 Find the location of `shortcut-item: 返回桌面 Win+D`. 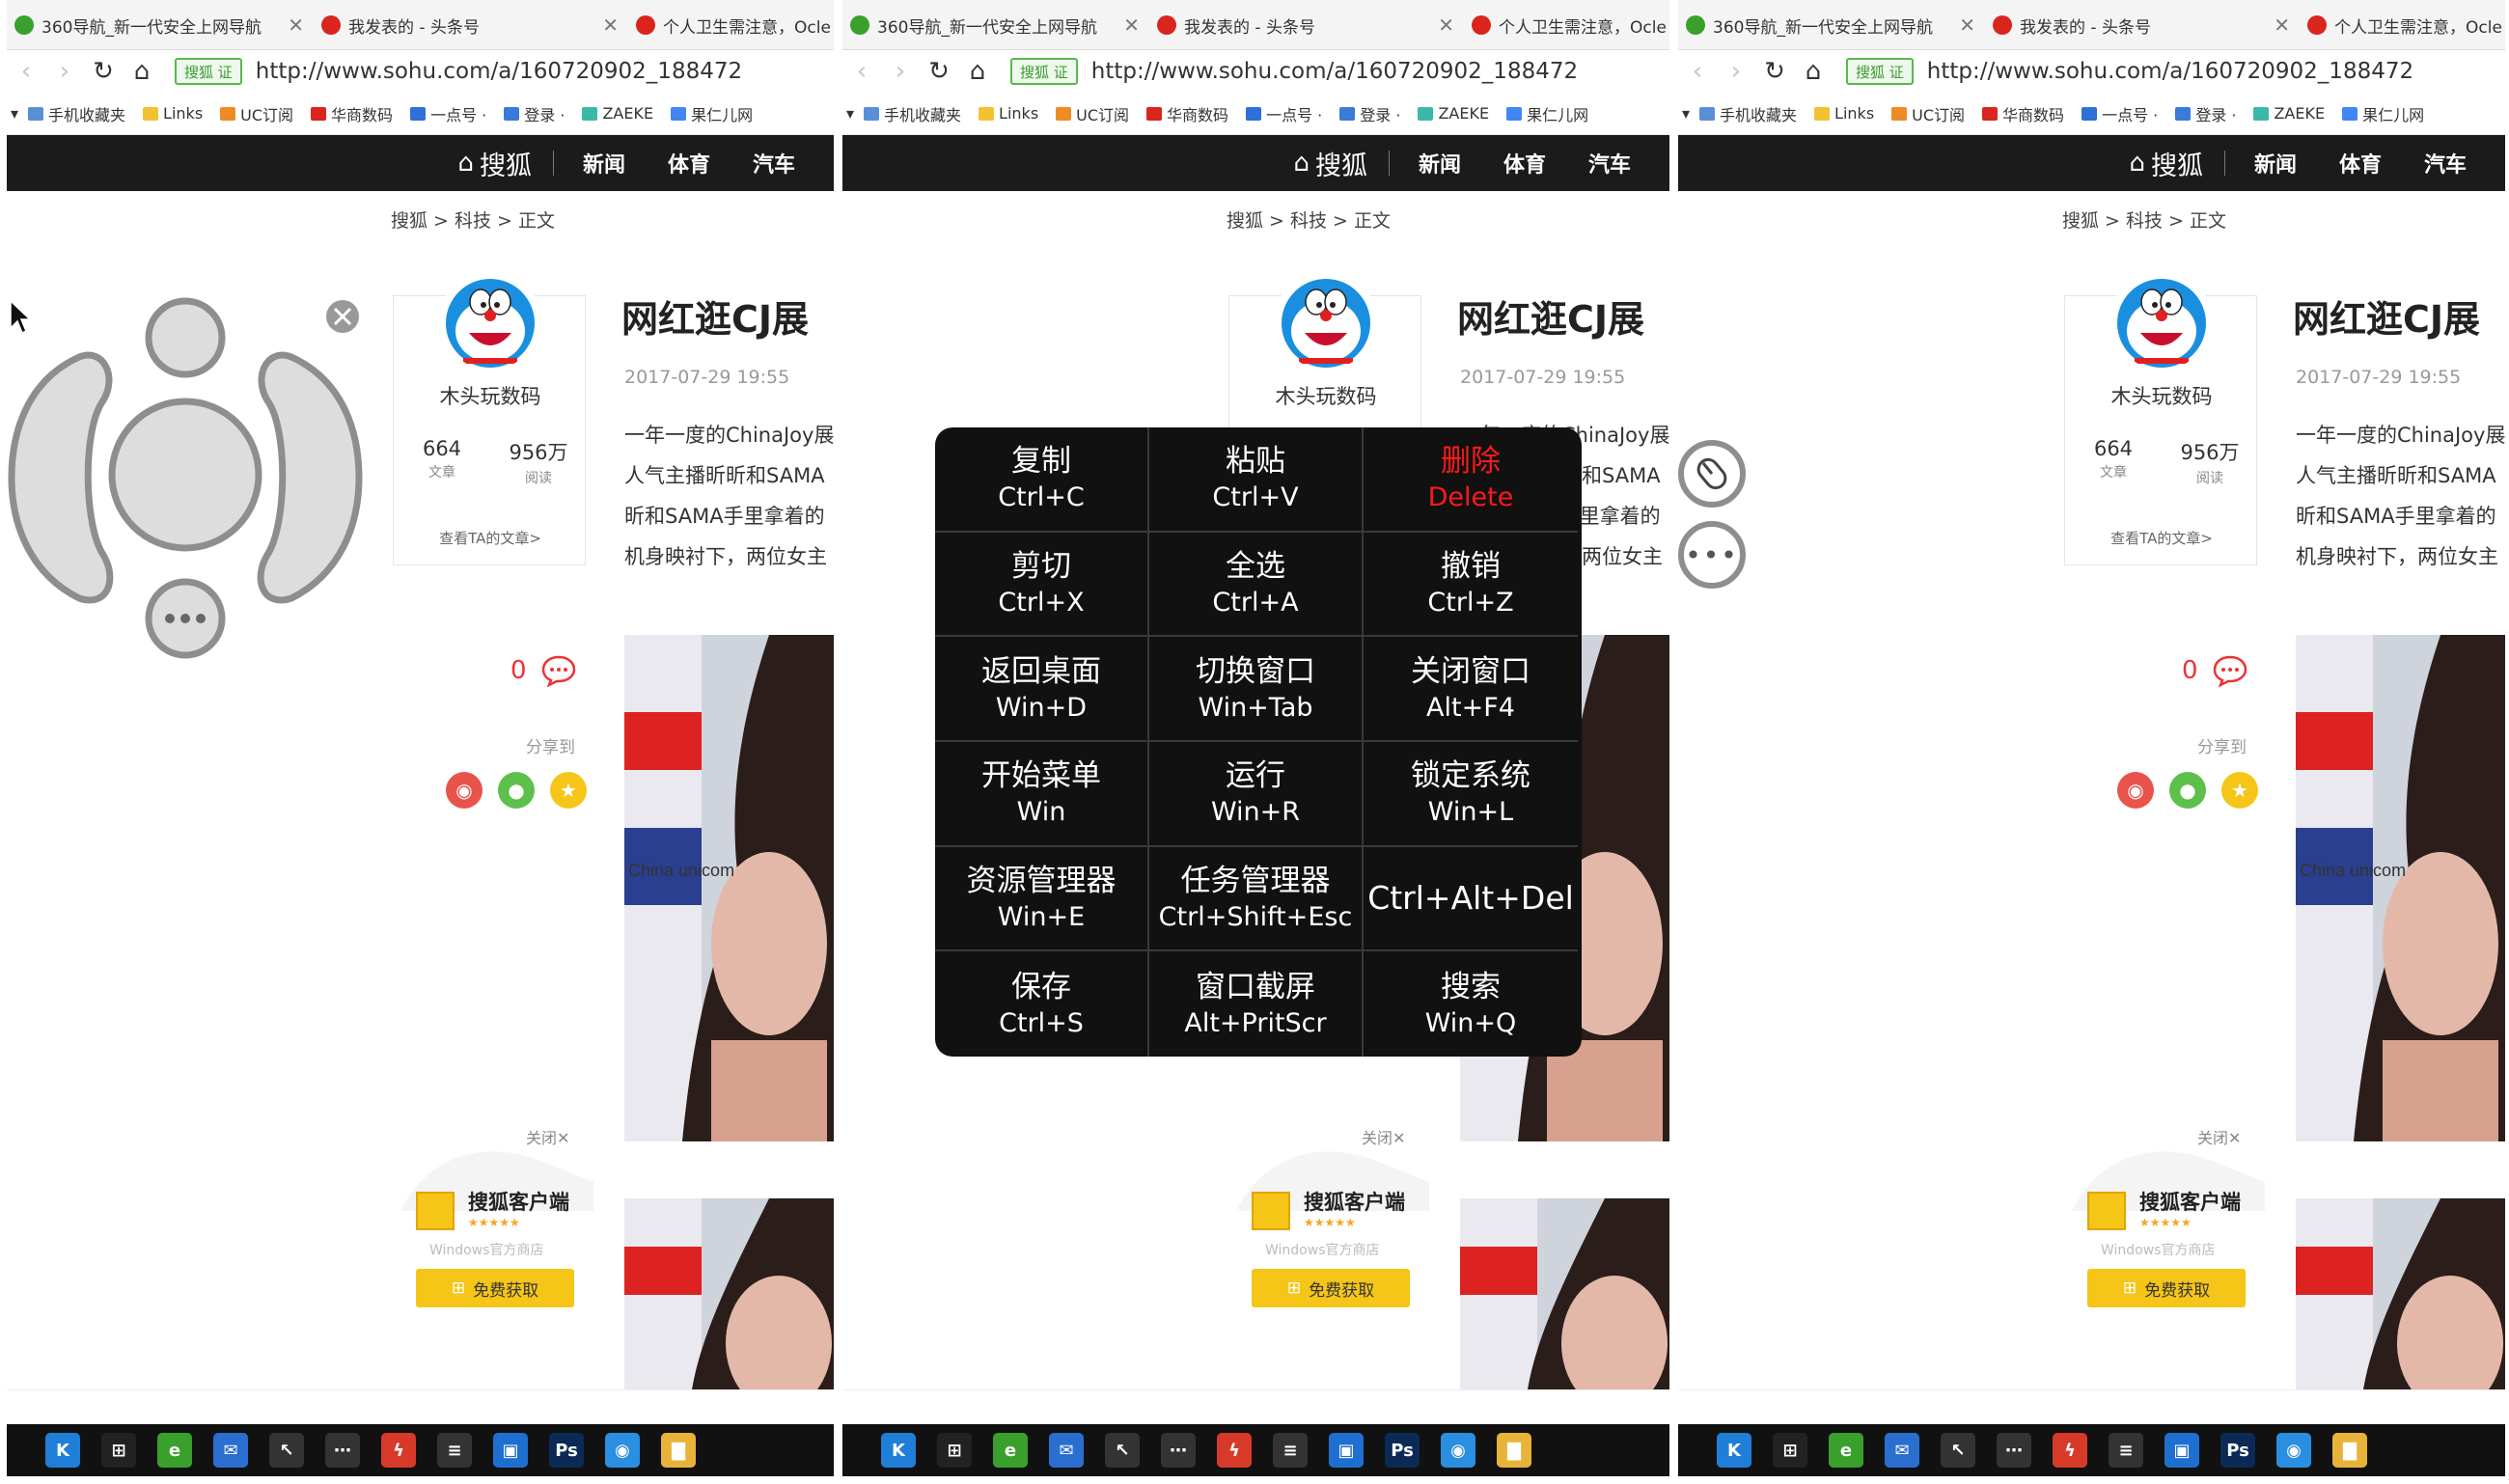

shortcut-item: 返回桌面 Win+D is located at coordinates (1042, 689).